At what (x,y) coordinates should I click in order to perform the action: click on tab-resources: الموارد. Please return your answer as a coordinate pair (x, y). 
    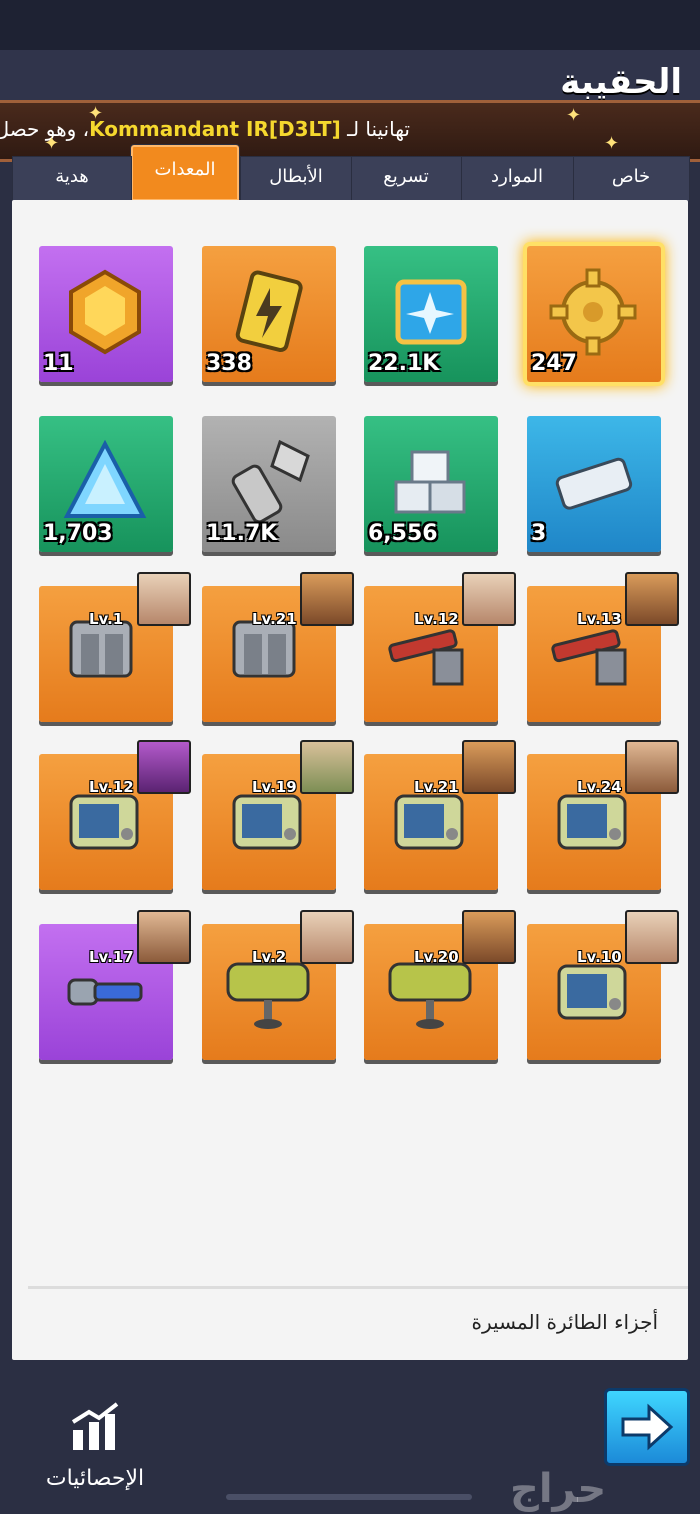
    Looking at the image, I should click on (517, 179).